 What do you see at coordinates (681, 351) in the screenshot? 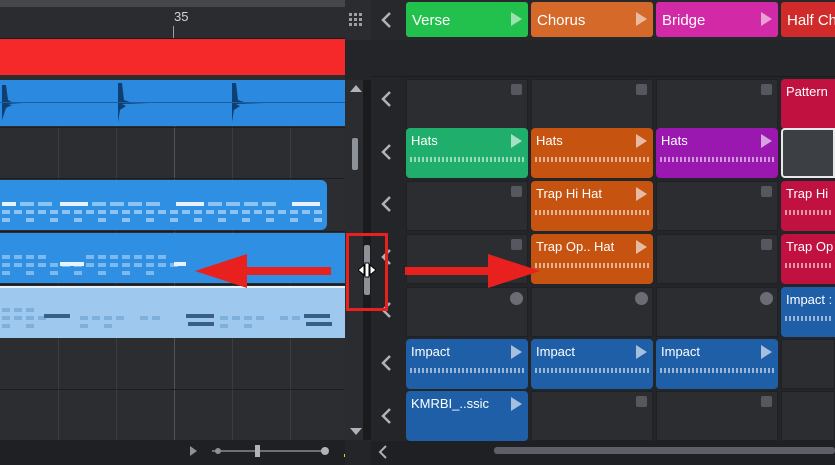
I see `clip-label: Impact` at bounding box center [681, 351].